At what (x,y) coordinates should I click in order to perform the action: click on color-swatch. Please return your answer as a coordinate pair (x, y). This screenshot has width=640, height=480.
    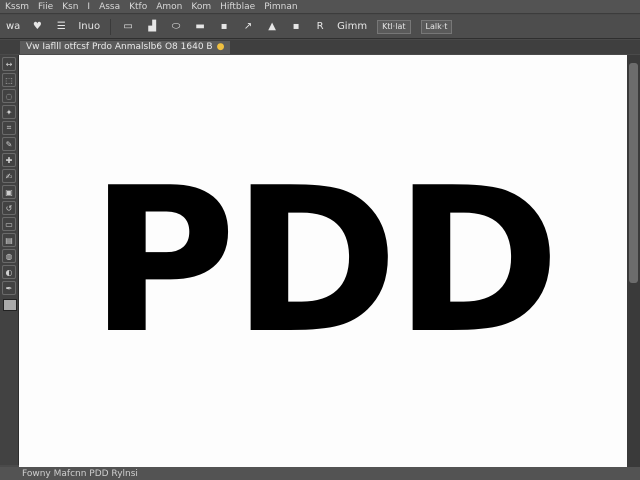
    Looking at the image, I should click on (10, 305).